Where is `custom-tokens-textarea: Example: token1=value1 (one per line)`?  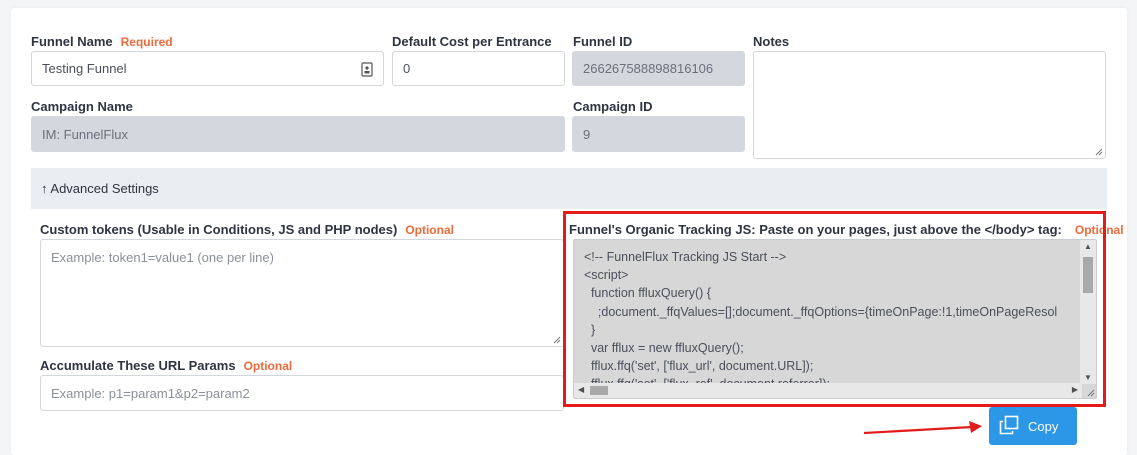
custom-tokens-textarea: Example: token1=value1 (one per line) is located at coordinates (302, 293).